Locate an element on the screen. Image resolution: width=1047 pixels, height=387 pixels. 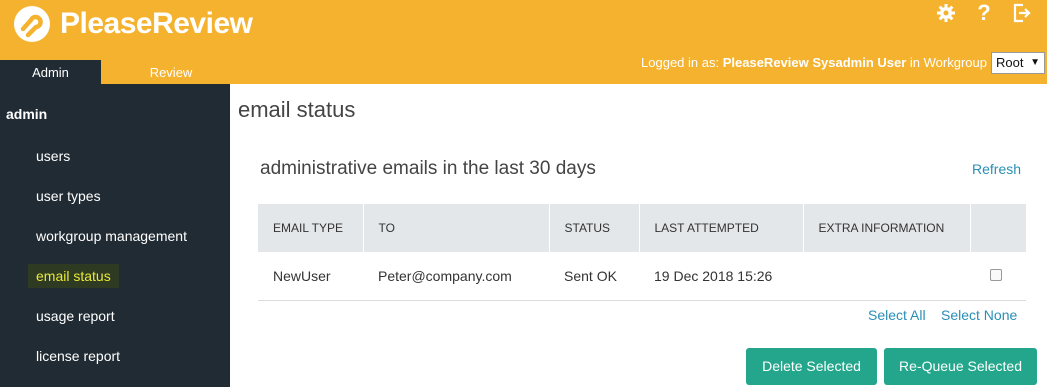
sidebar-item-user-types: user types is located at coordinates (68, 196).